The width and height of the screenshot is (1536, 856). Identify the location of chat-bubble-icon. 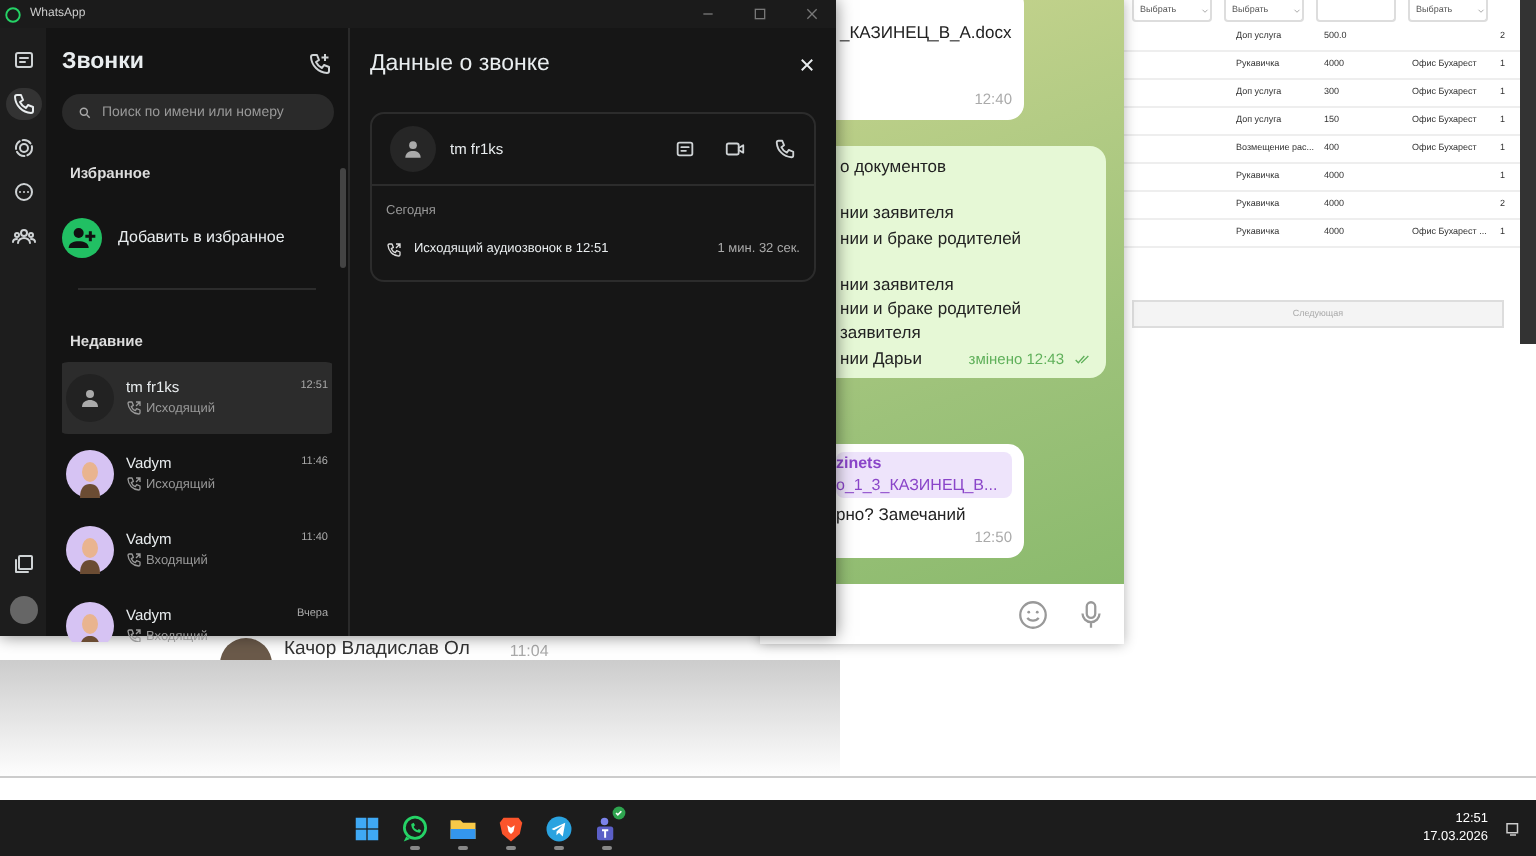
(415, 828).